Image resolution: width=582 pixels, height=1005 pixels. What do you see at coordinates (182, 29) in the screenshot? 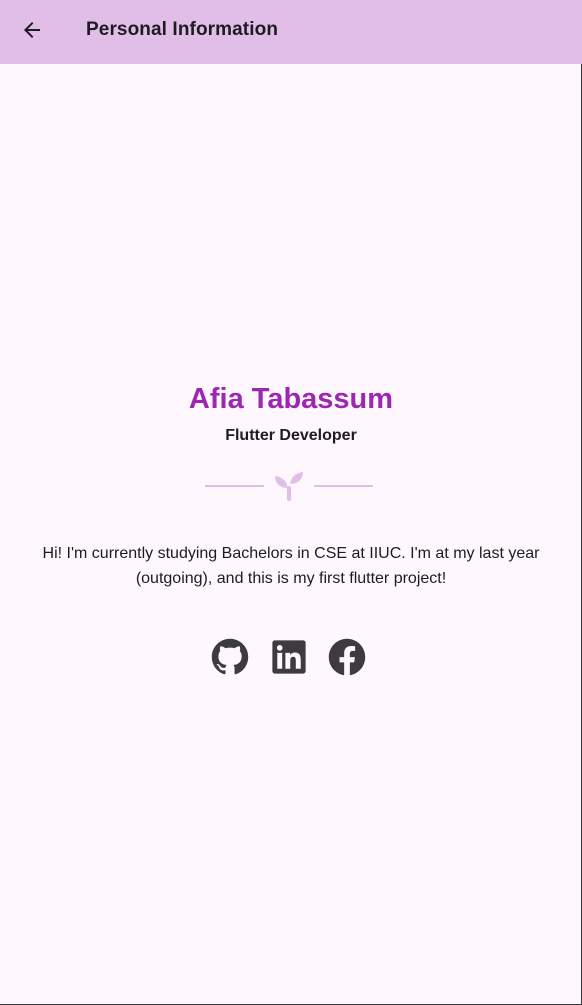
I see `page-title: Personal Information` at bounding box center [182, 29].